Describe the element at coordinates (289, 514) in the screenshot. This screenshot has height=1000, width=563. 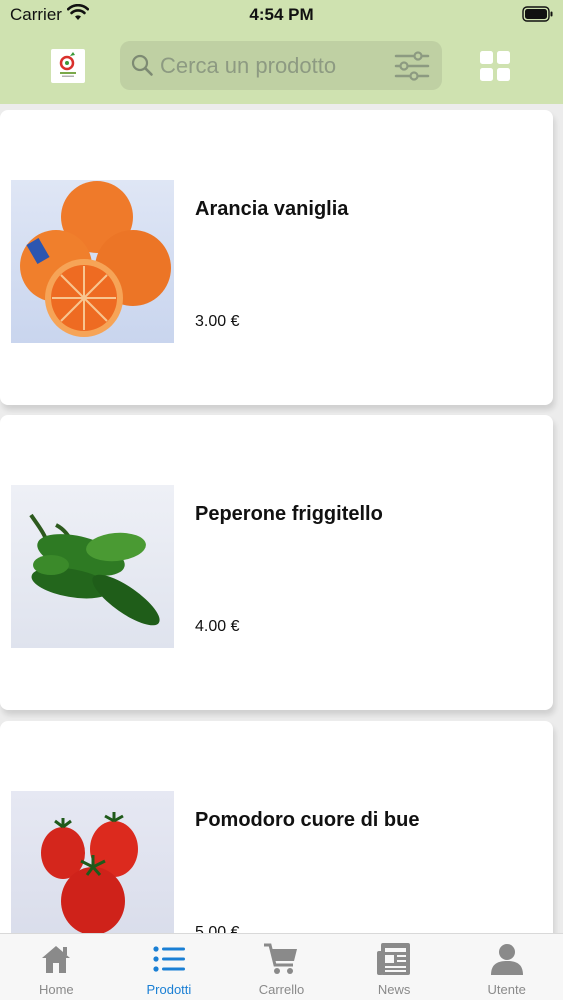
I see `product-name: Peperone friggitello` at that location.